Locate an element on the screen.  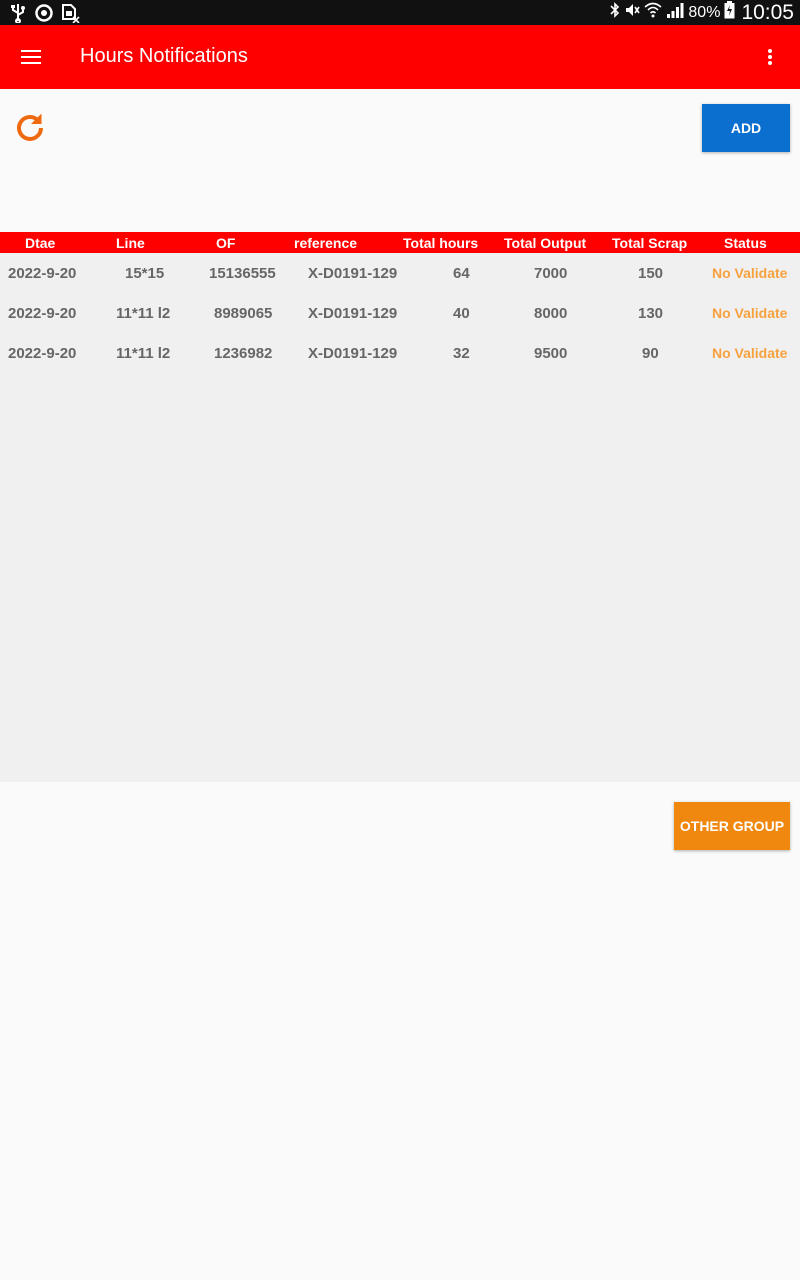
cell-of: 1236982 is located at coordinates (243, 353).